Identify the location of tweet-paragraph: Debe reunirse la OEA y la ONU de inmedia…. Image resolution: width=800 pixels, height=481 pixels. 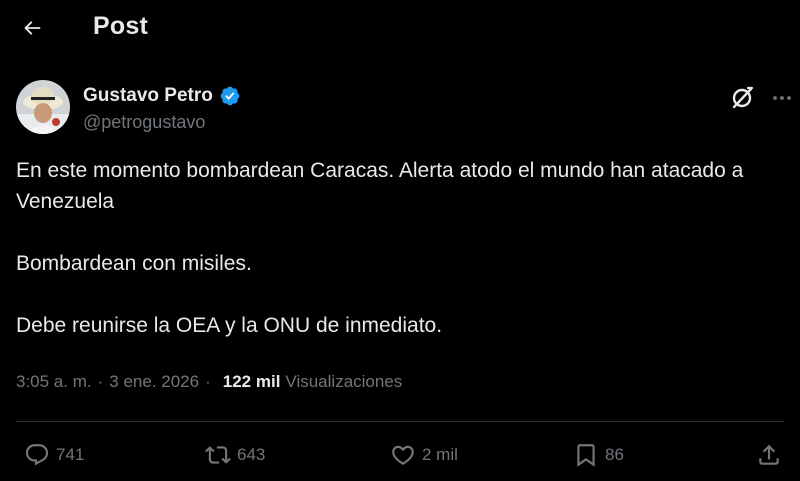
(229, 325).